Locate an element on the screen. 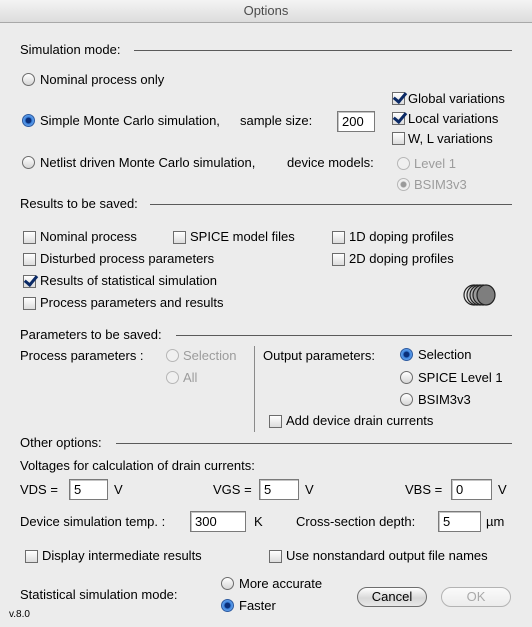 The image size is (532, 627). process-params-all-label: All is located at coordinates (190, 378).